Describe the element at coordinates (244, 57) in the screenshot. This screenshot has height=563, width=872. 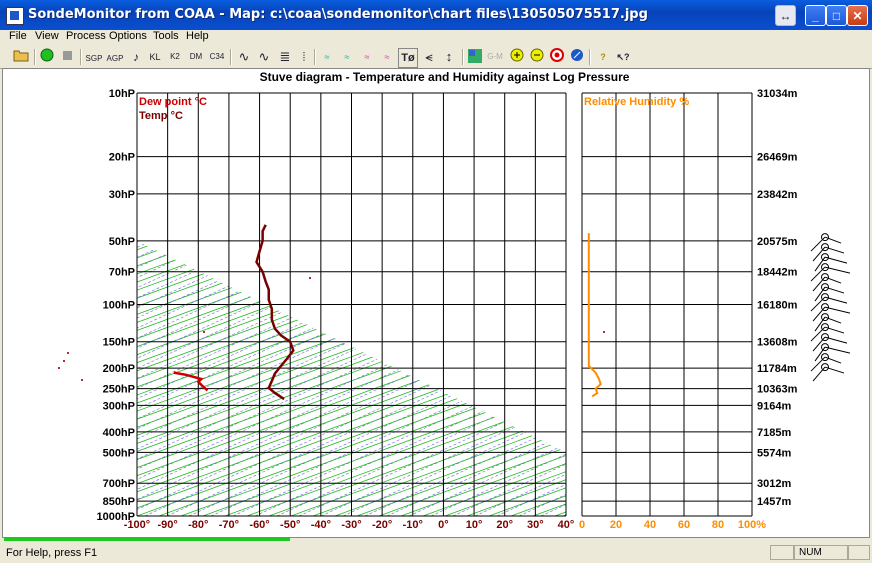
I see `wave-icon: ∿` at that location.